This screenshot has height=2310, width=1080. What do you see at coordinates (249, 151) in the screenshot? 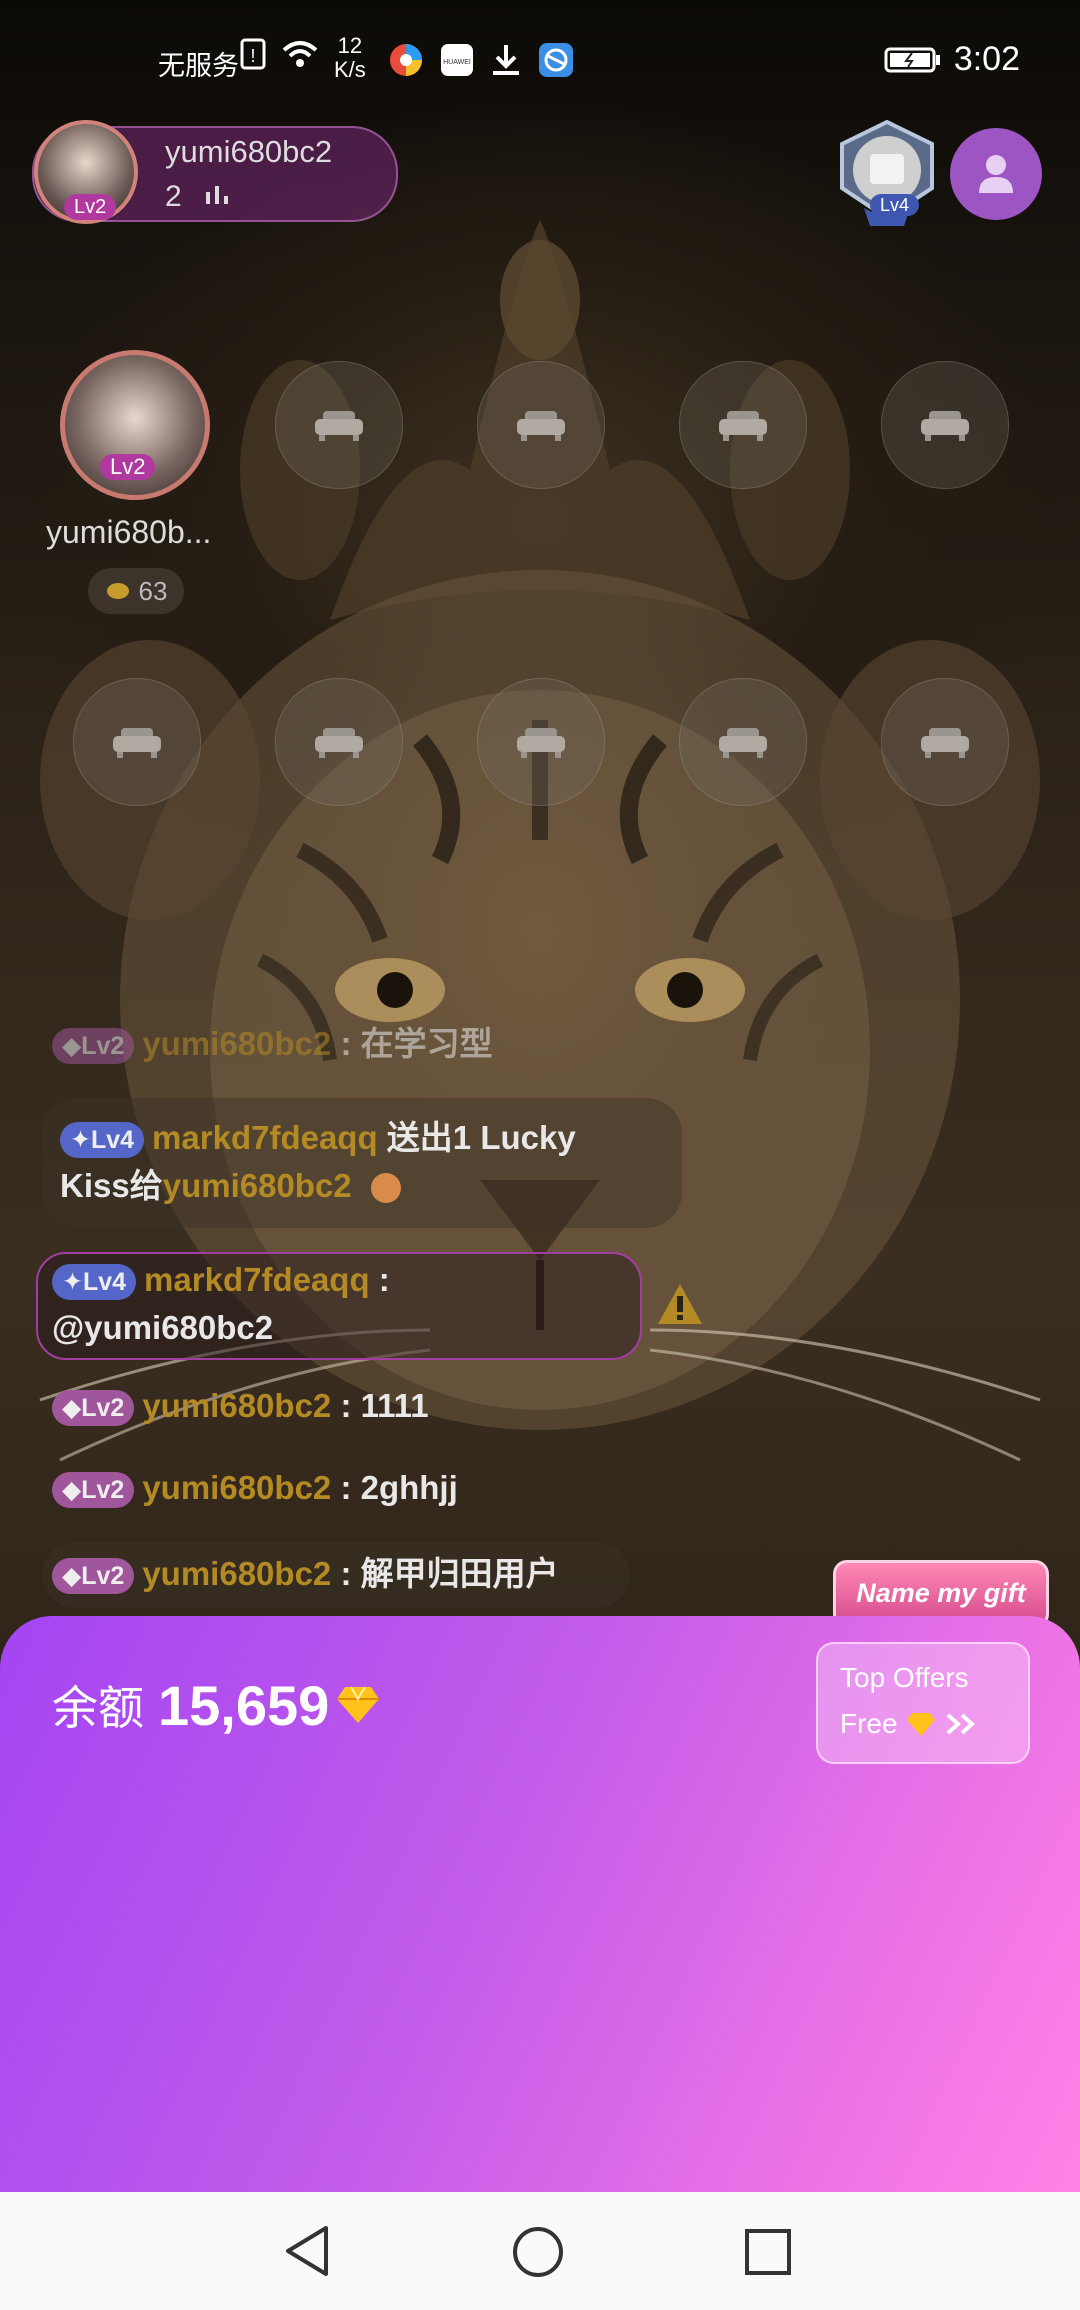
I see `host-name: yumi680bc2` at bounding box center [249, 151].